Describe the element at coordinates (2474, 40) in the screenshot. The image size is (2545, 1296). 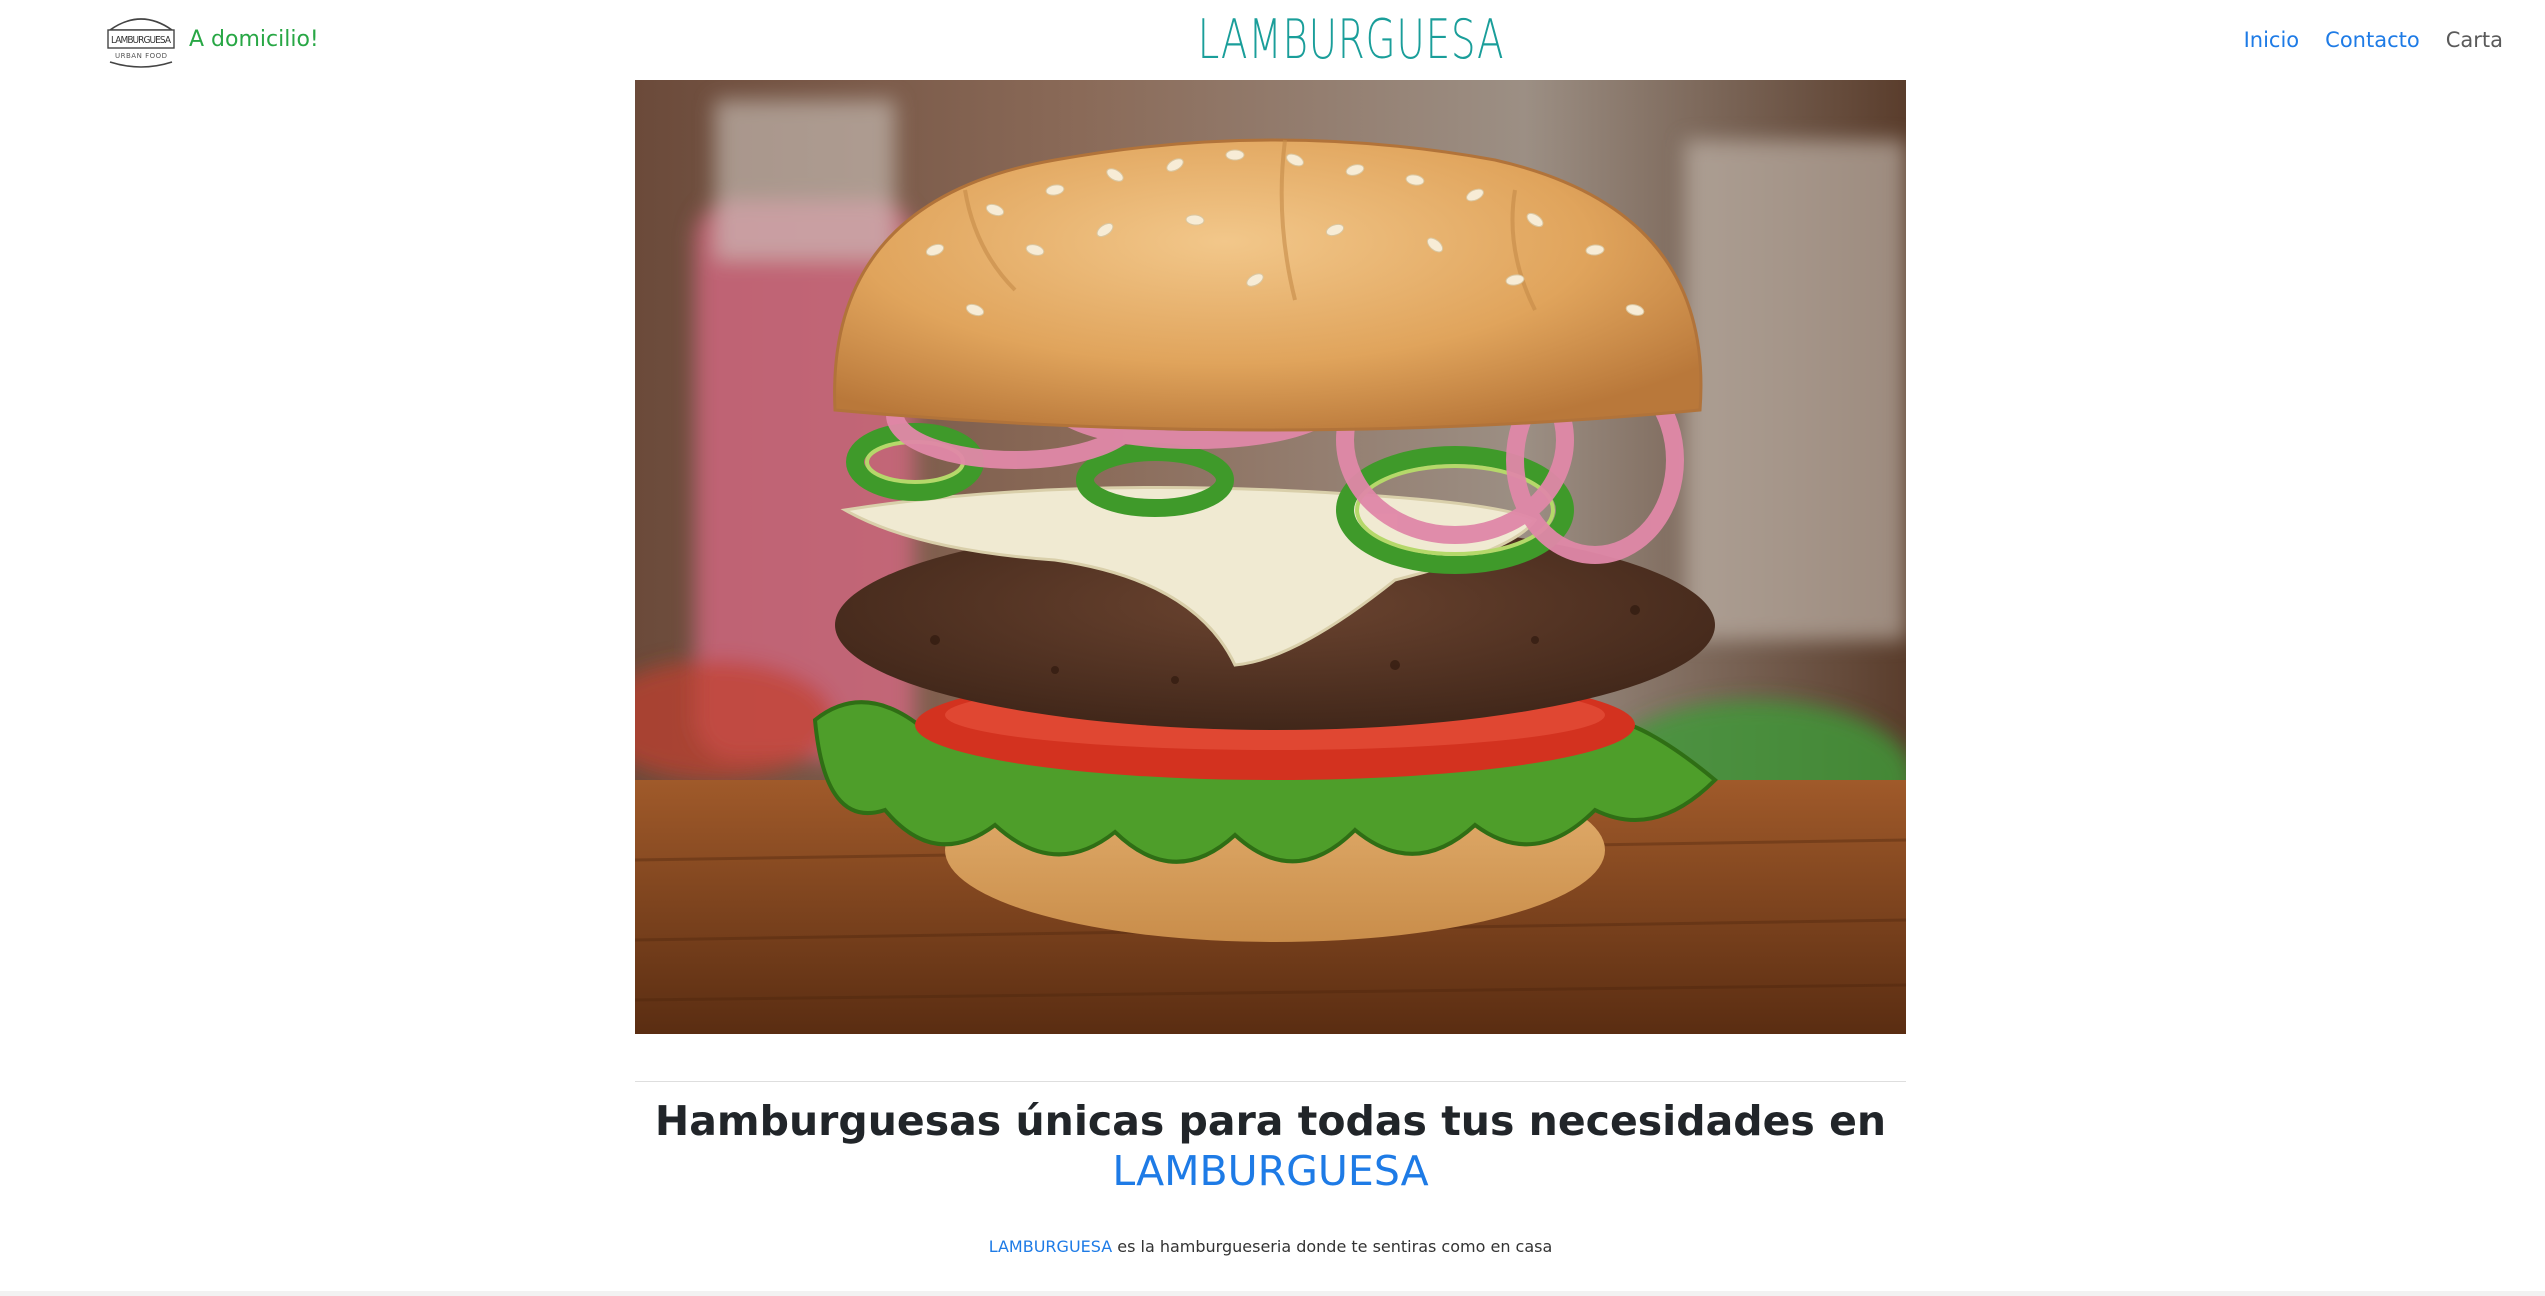
I see `nav-link-carta: Carta` at that location.